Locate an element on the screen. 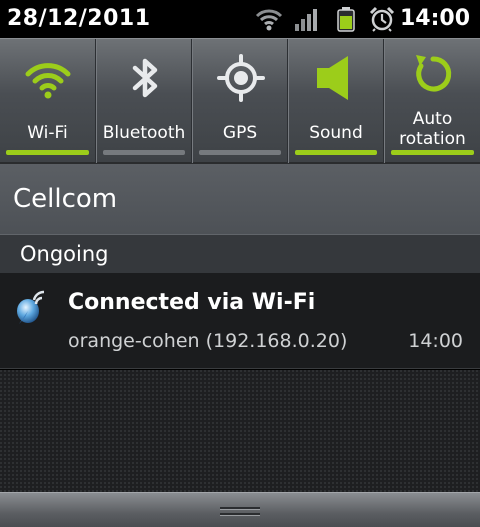  bluetooth-icon is located at coordinates (145, 78).